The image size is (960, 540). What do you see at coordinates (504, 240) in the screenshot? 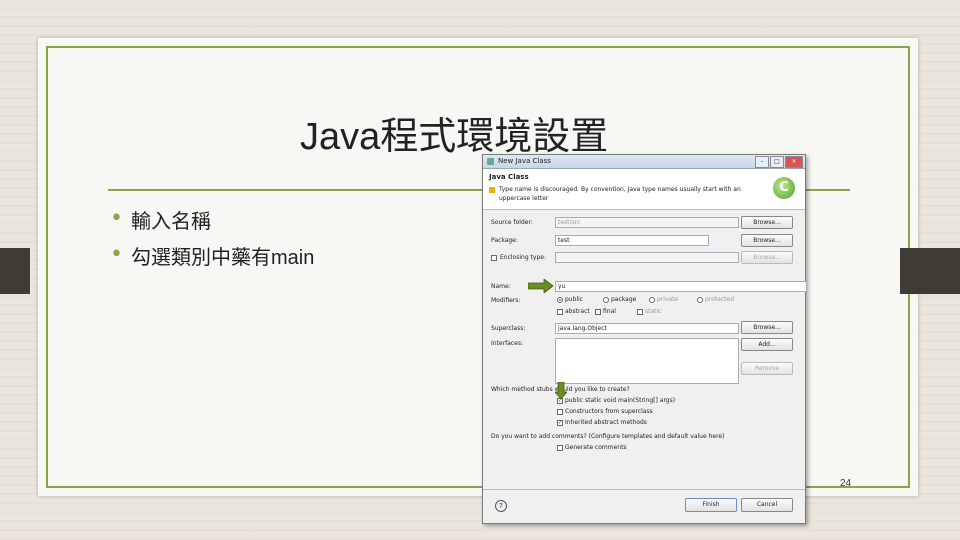
I see `package-label: Package:` at bounding box center [504, 240].